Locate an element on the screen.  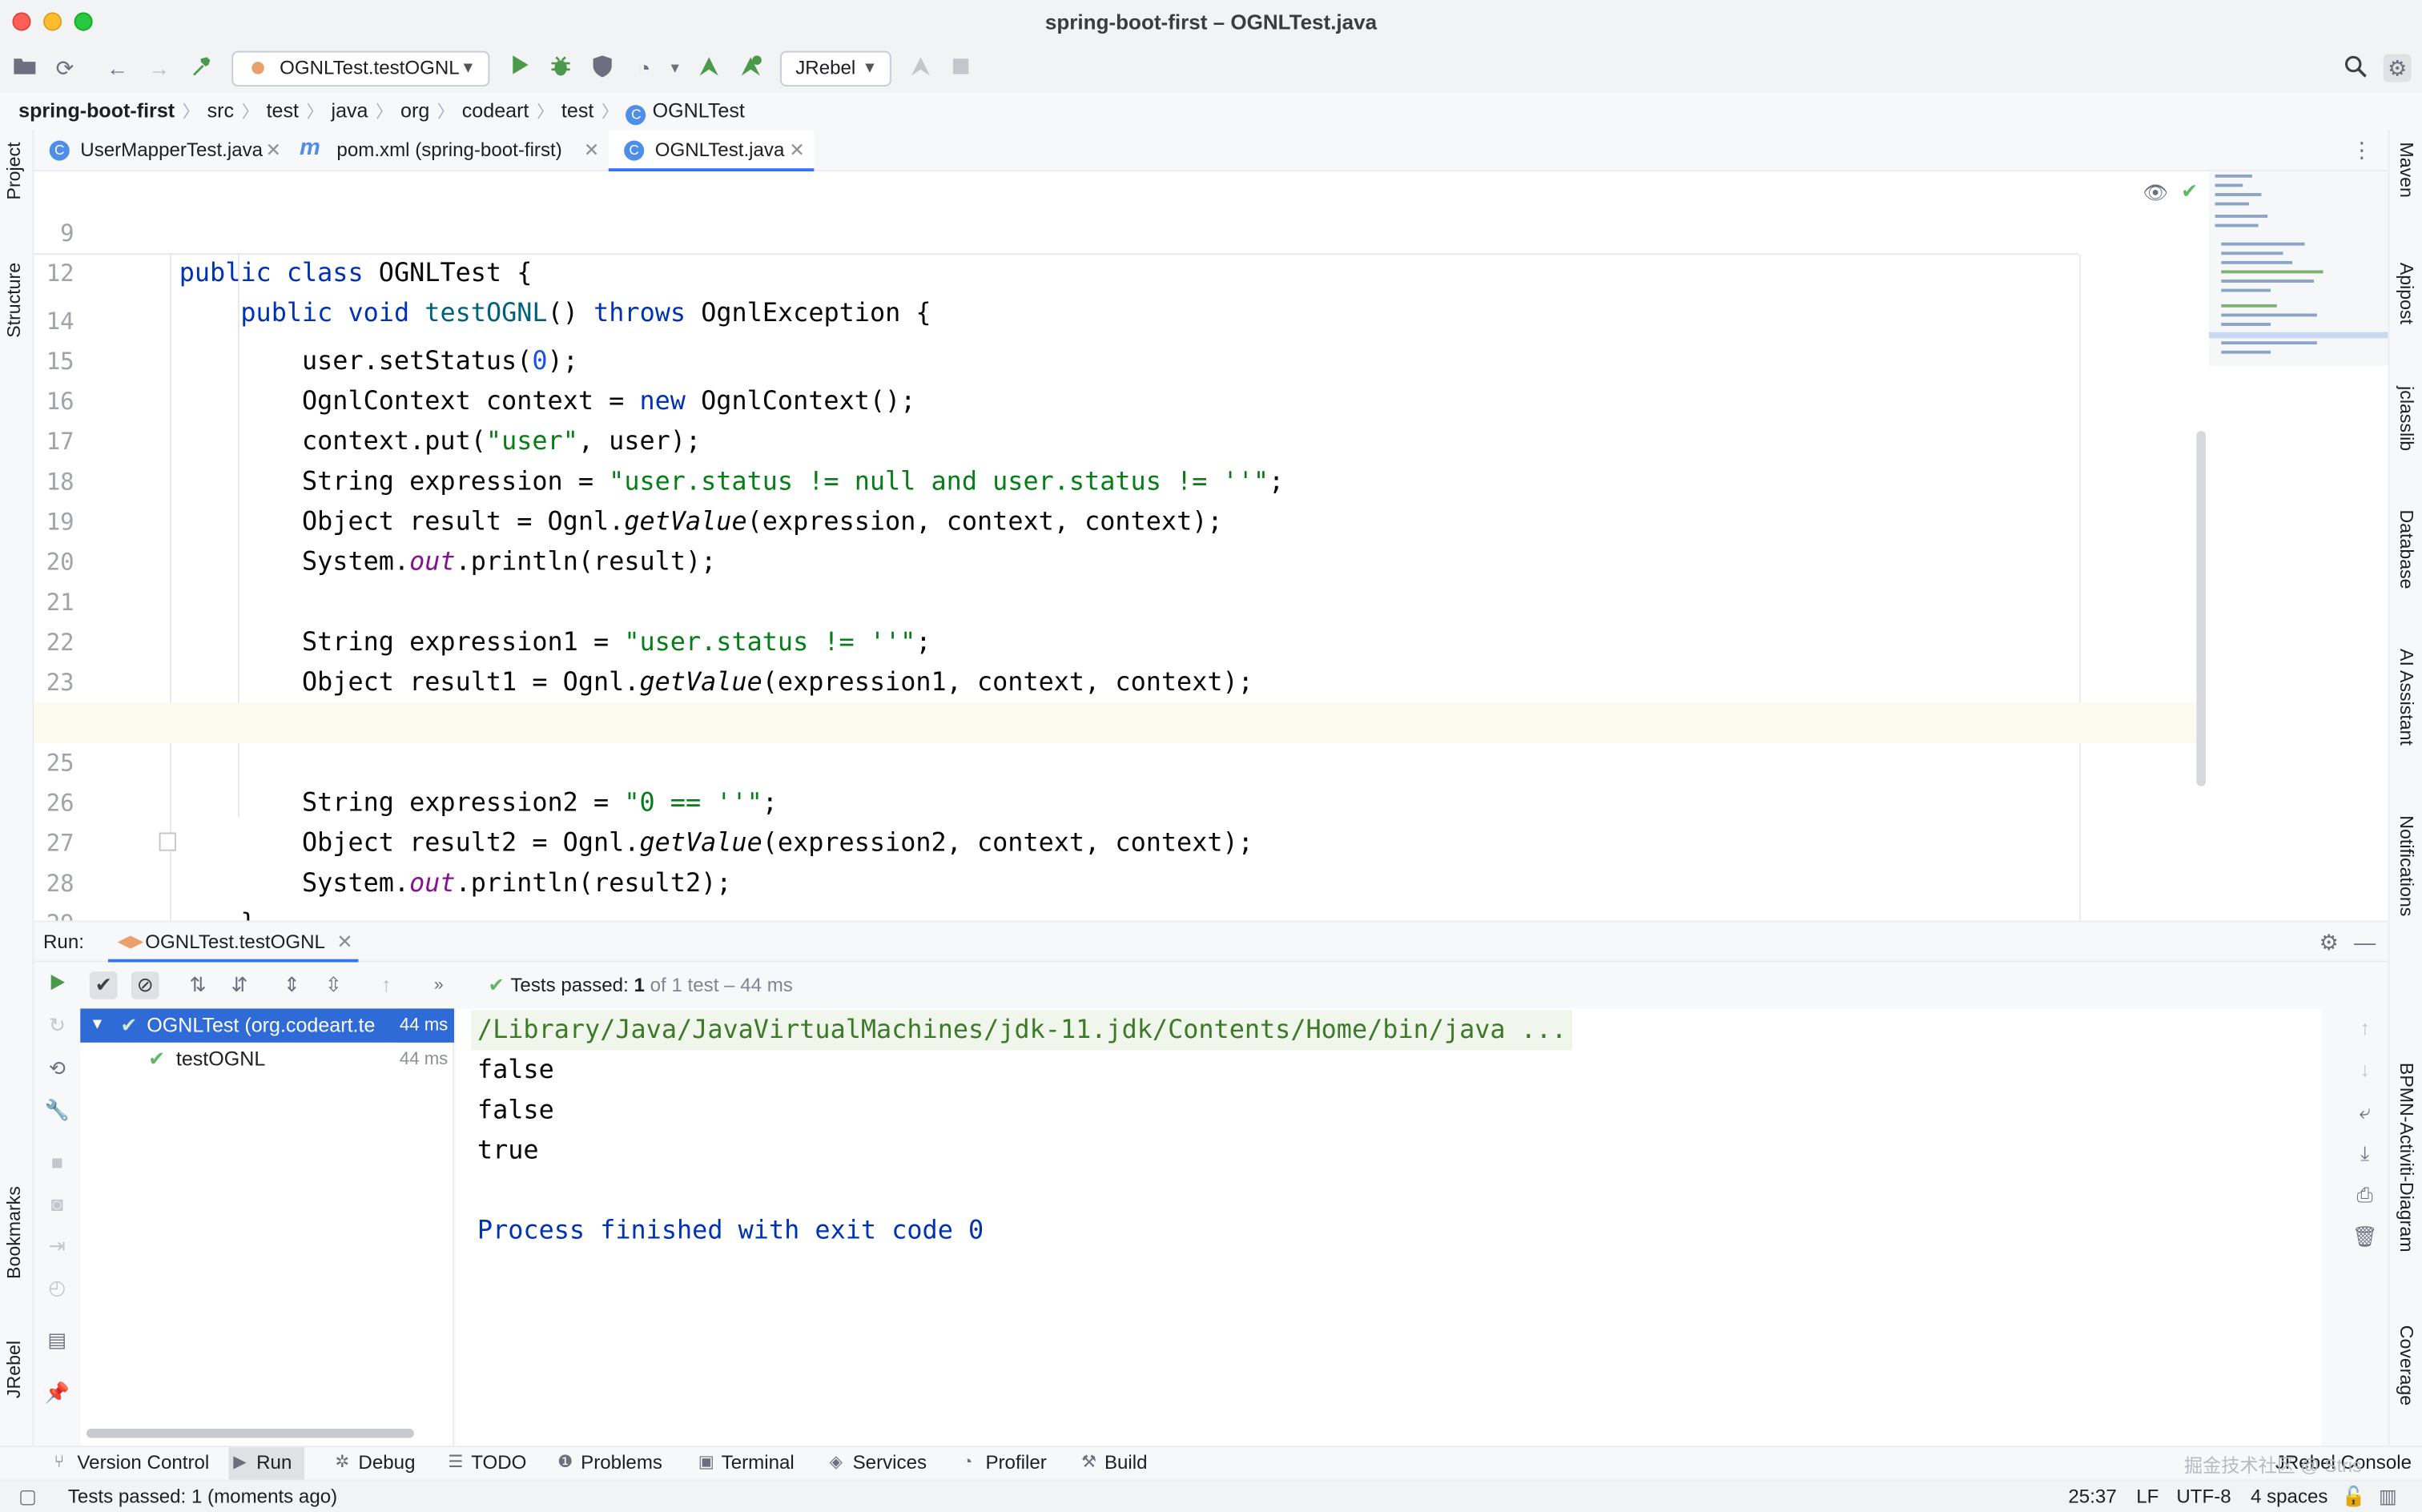
run-icon is located at coordinates (519, 68).